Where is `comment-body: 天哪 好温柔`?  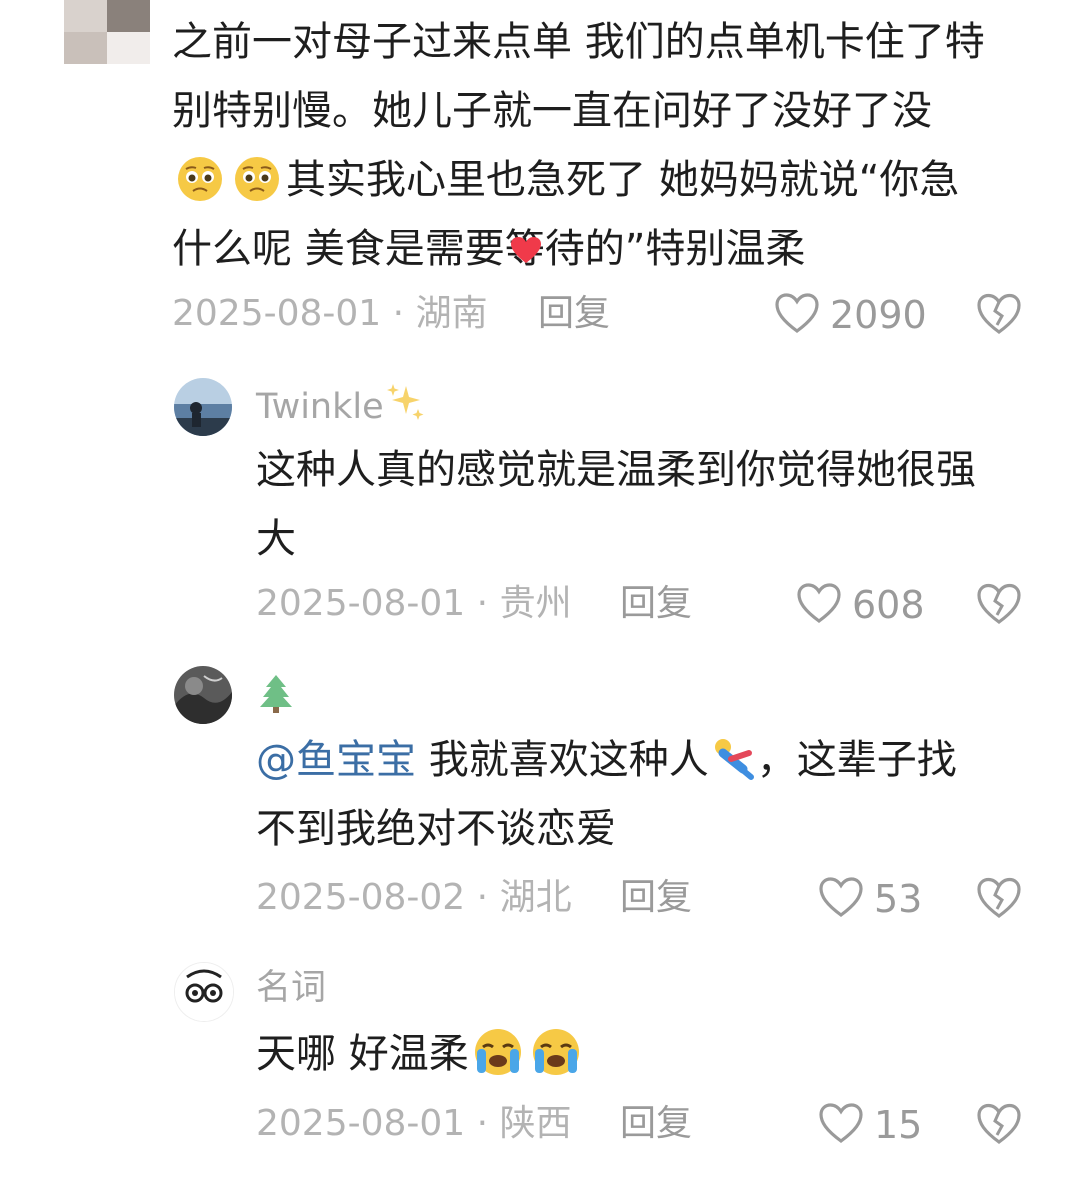 comment-body: 天哪 好温柔 is located at coordinates (420, 1054).